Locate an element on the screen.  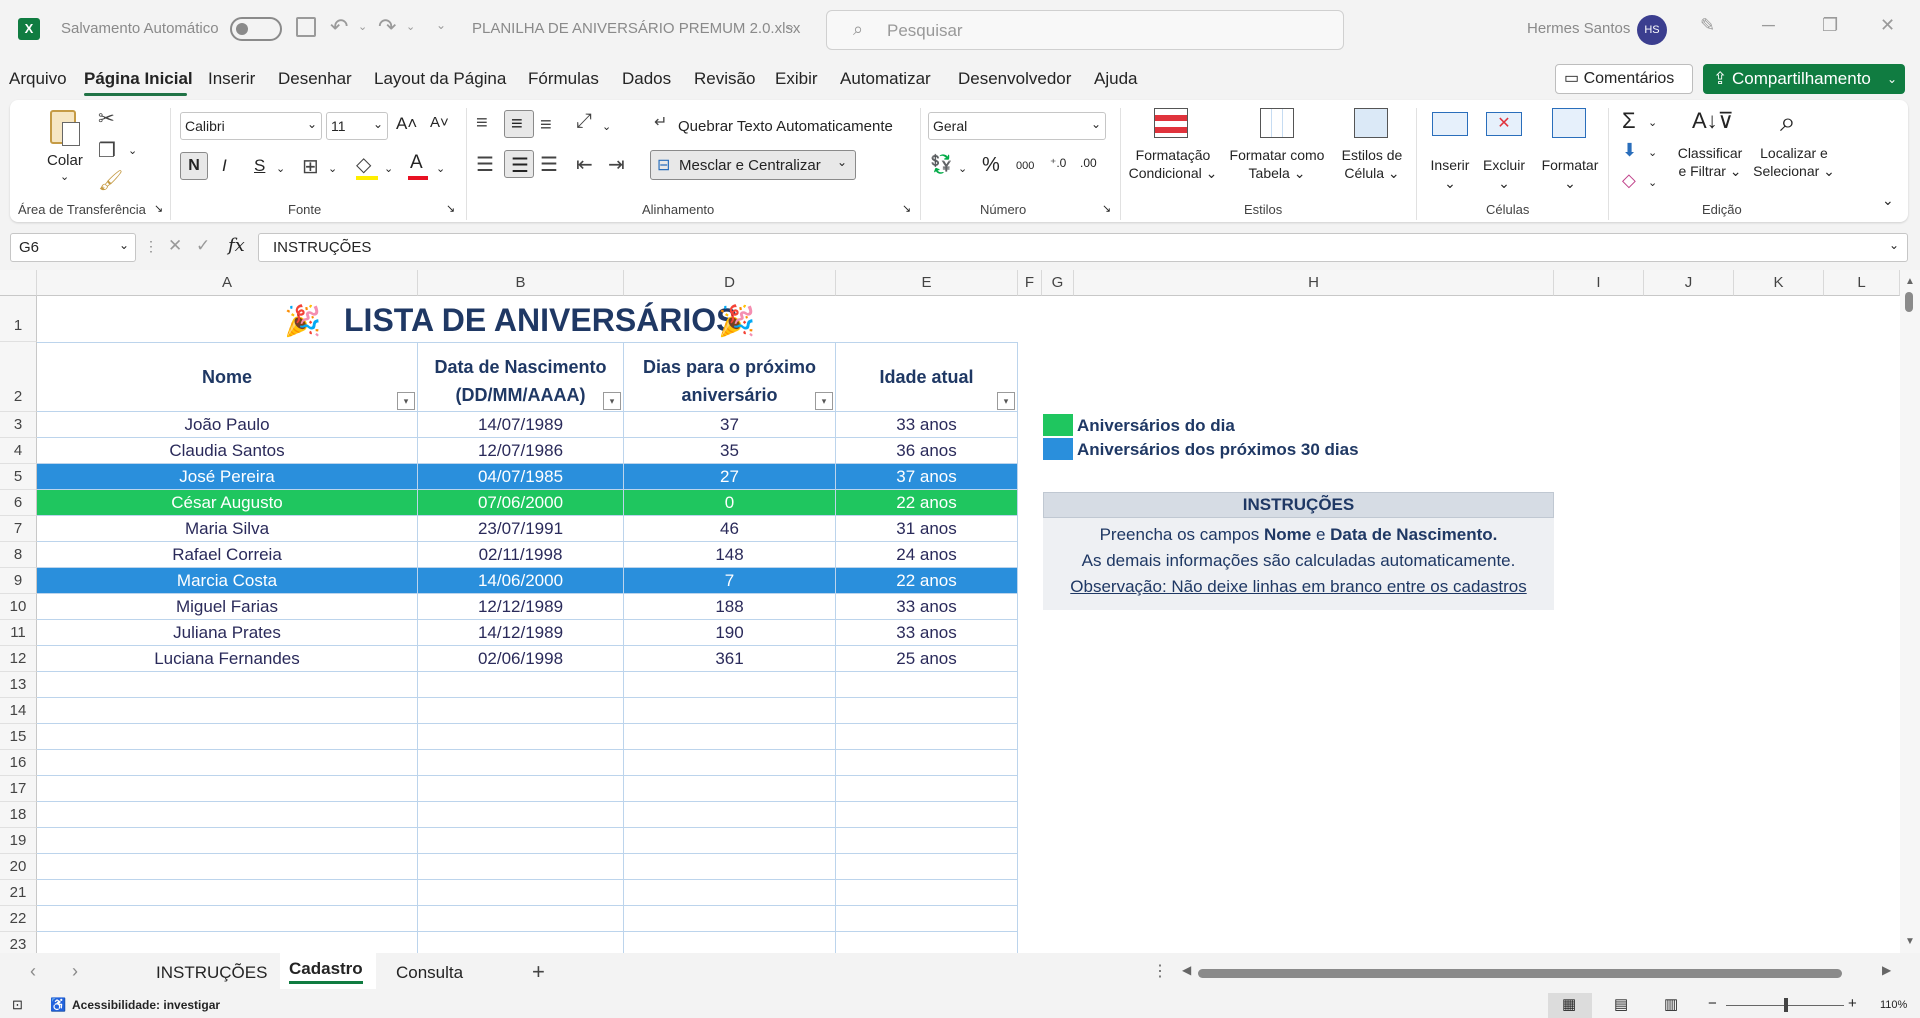
row-header: 9 is located at coordinates (18, 581).